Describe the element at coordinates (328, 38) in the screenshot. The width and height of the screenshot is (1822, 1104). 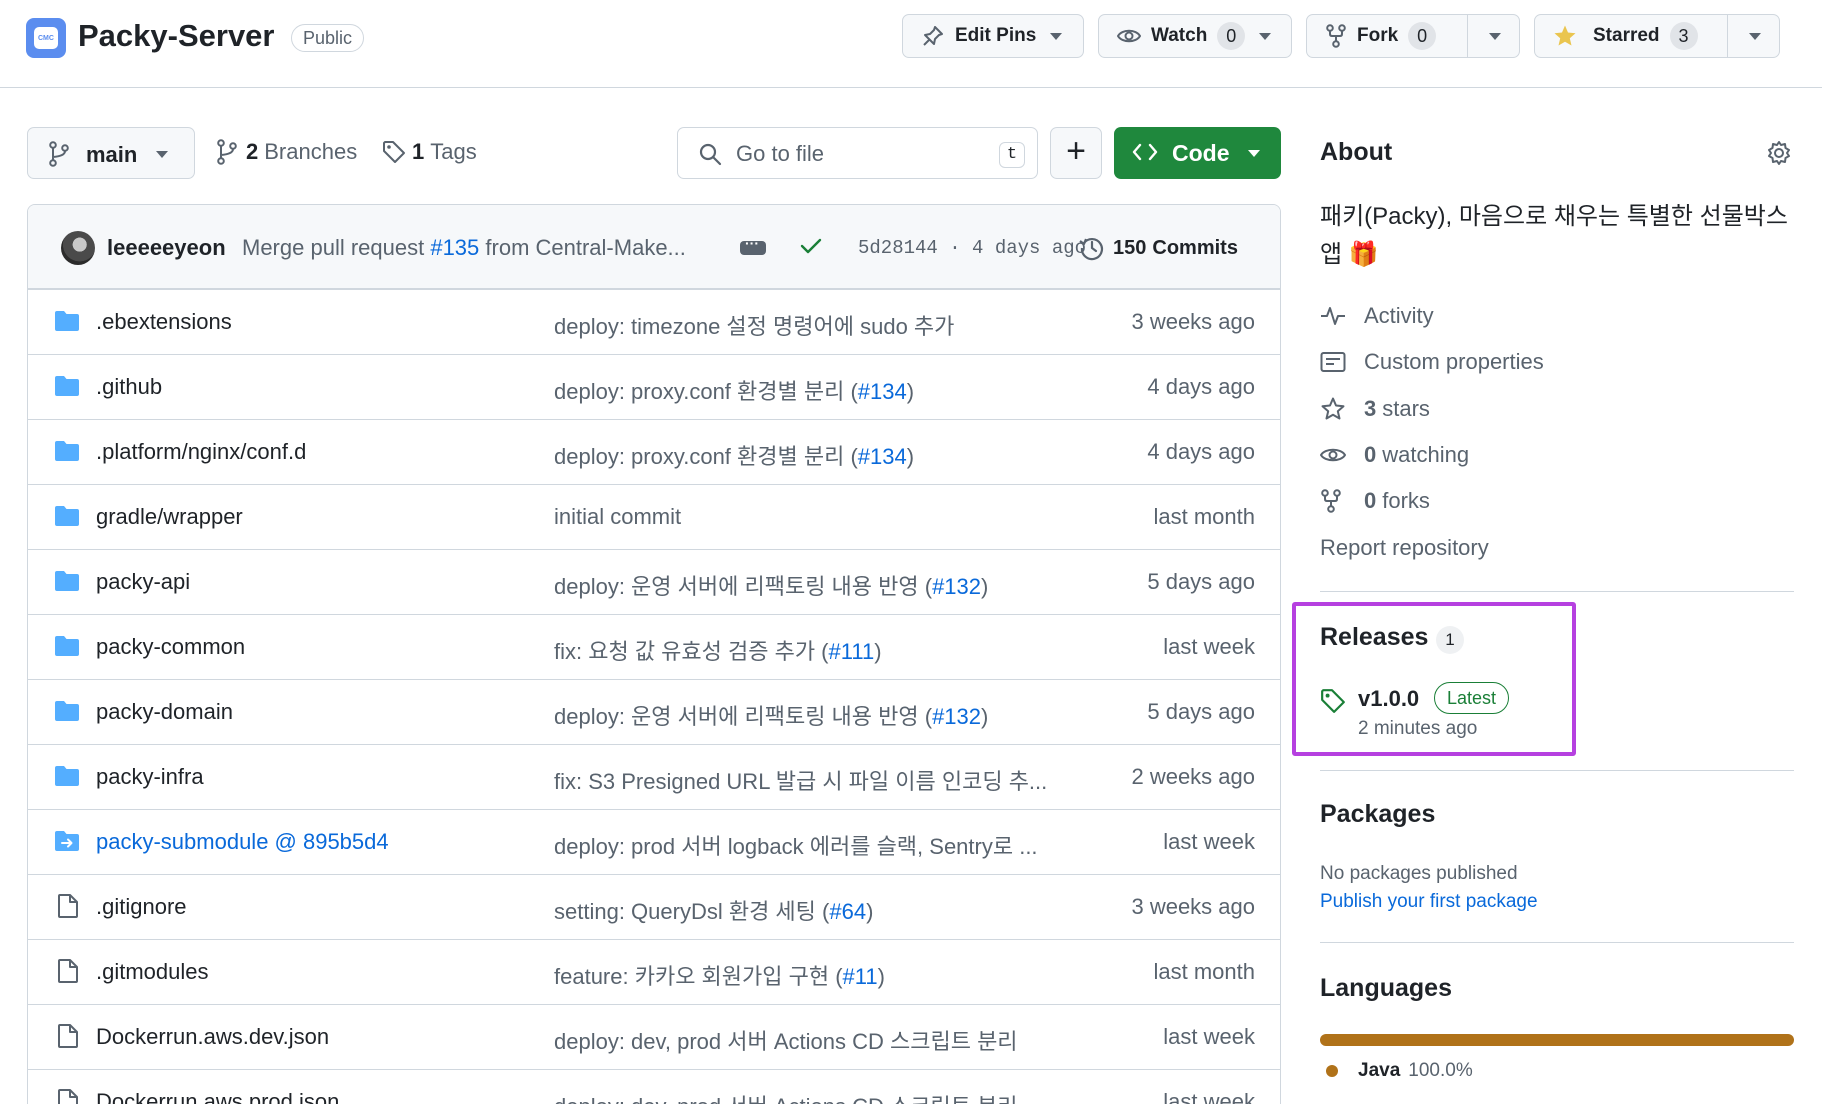
I see `visibility-badge: Public` at that location.